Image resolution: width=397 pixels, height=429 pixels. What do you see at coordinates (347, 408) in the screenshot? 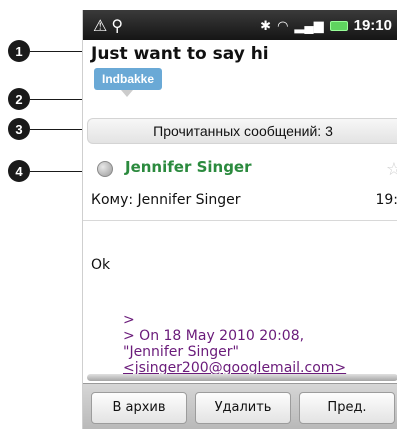
I see `previous-button: Пред.` at bounding box center [347, 408].